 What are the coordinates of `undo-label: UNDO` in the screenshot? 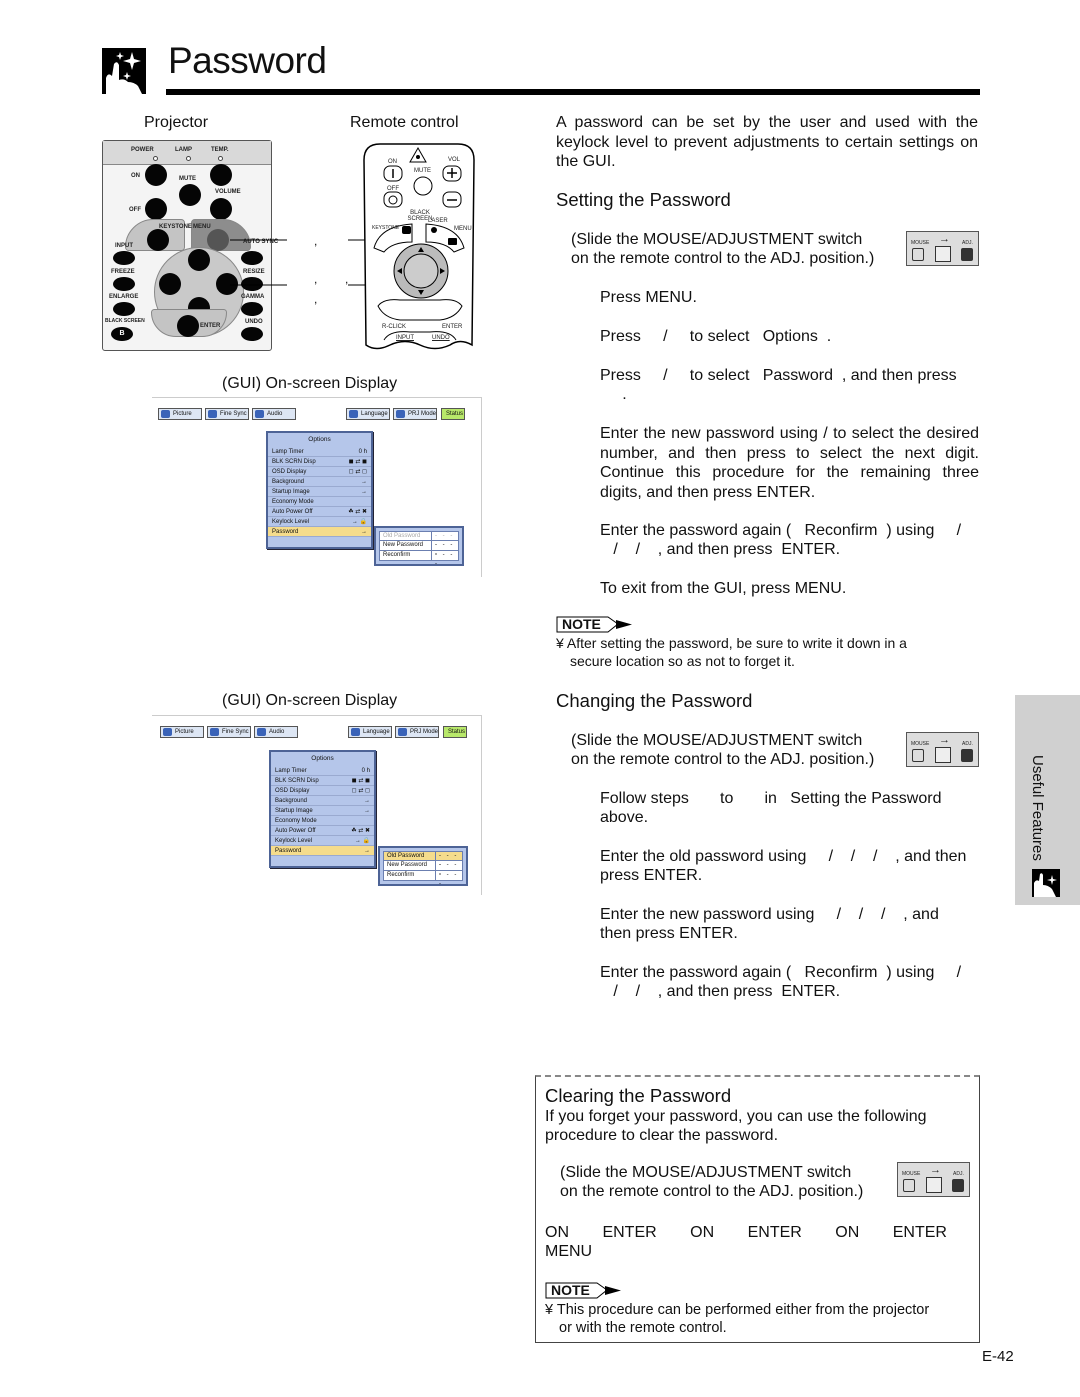 It's located at (254, 322).